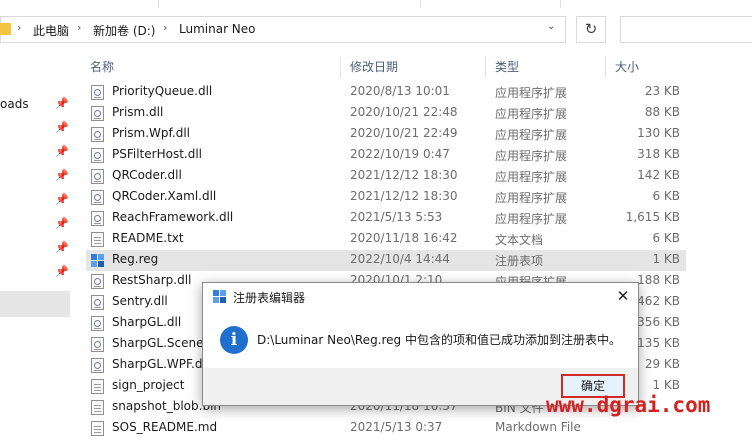  Describe the element at coordinates (102, 66) in the screenshot. I see `column-header-name: 名称` at that location.